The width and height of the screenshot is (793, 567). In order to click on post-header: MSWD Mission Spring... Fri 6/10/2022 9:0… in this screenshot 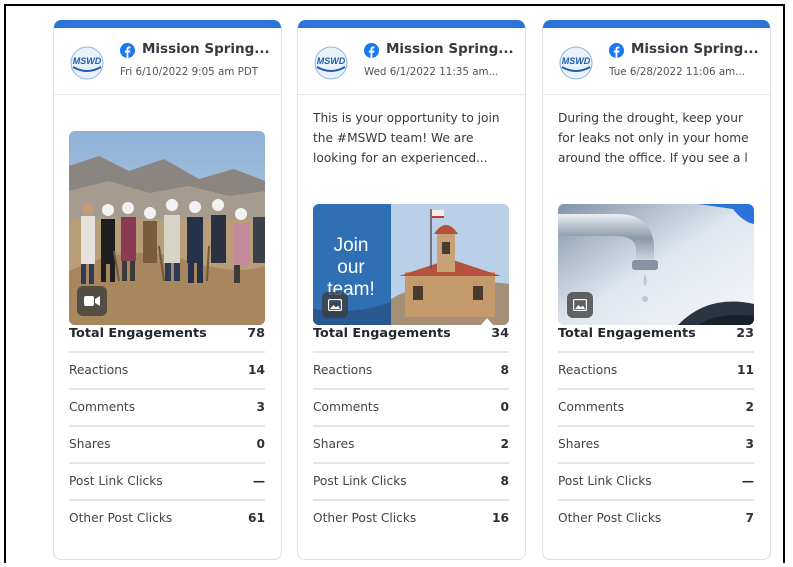, I will do `click(167, 61)`.